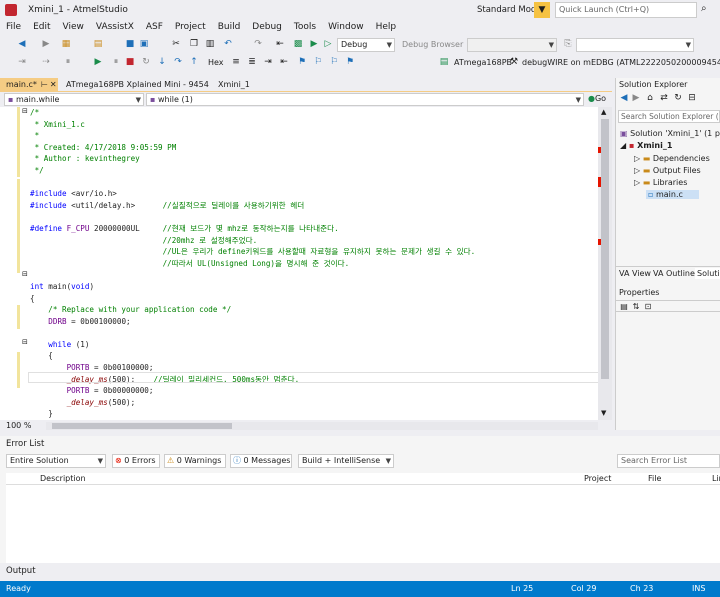  Describe the element at coordinates (667, 170) in the screenshot. I see `tree-output-files: ▷ ▬ Output Files` at that location.